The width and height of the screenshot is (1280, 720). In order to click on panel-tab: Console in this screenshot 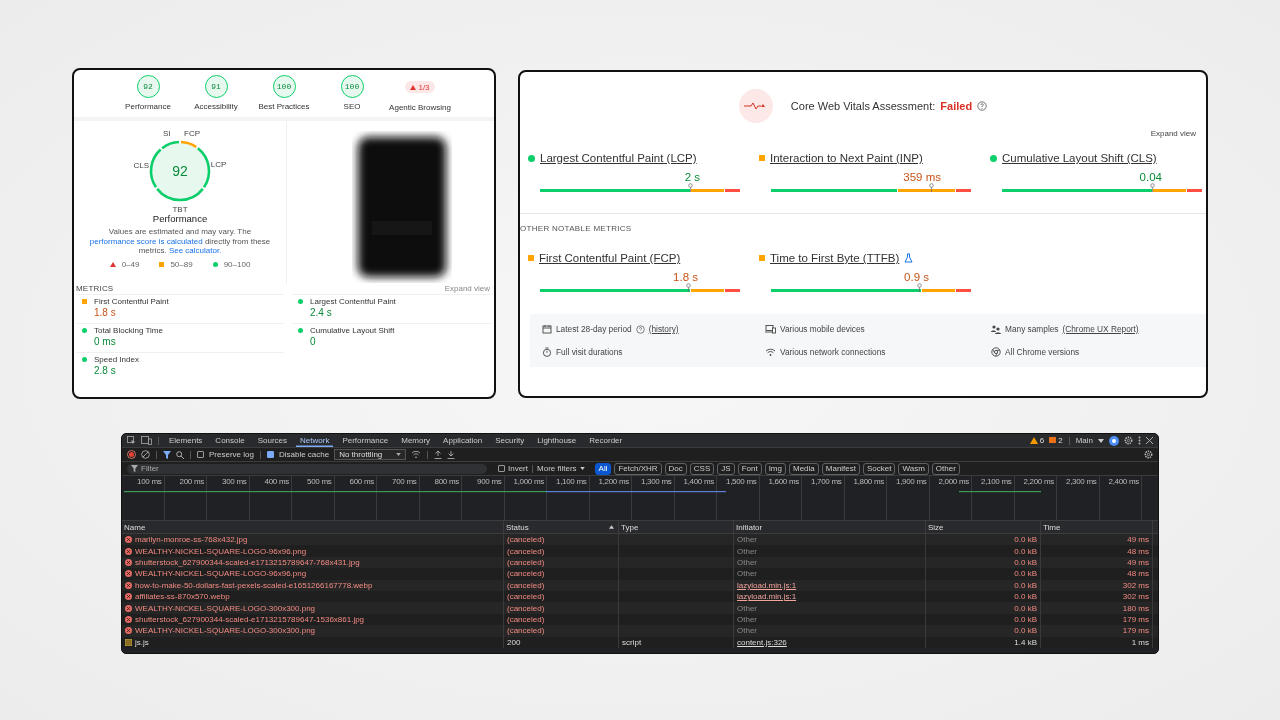, I will do `click(230, 440)`.